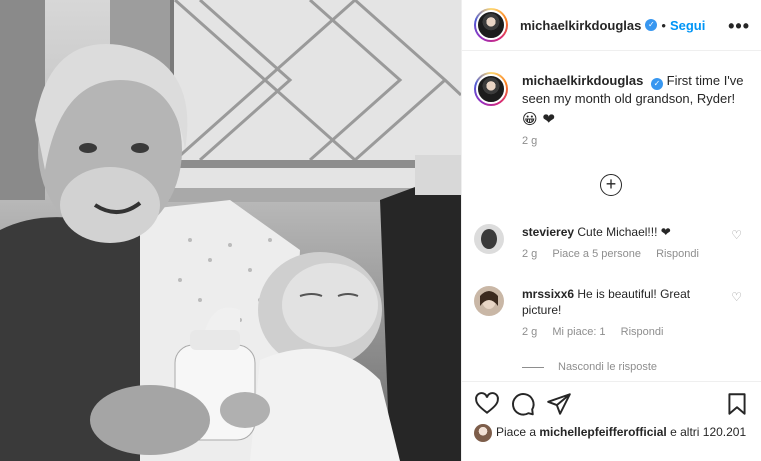 This screenshot has height=461, width=761. What do you see at coordinates (708, 432) in the screenshot?
I see `likes-suffix: e altri 120.201` at bounding box center [708, 432].